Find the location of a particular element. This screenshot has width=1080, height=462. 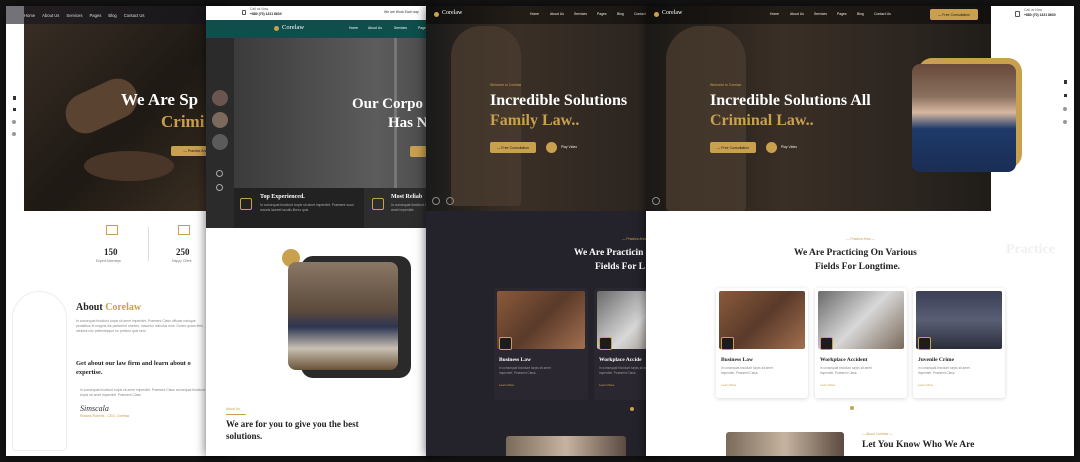

hero-title-line2: Has N is located at coordinates (408, 123).